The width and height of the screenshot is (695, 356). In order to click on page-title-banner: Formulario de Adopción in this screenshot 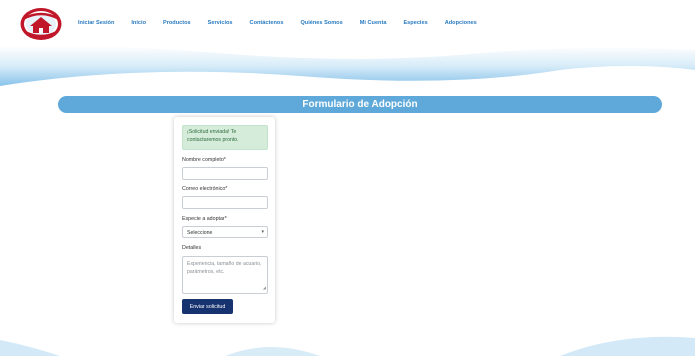, I will do `click(360, 104)`.